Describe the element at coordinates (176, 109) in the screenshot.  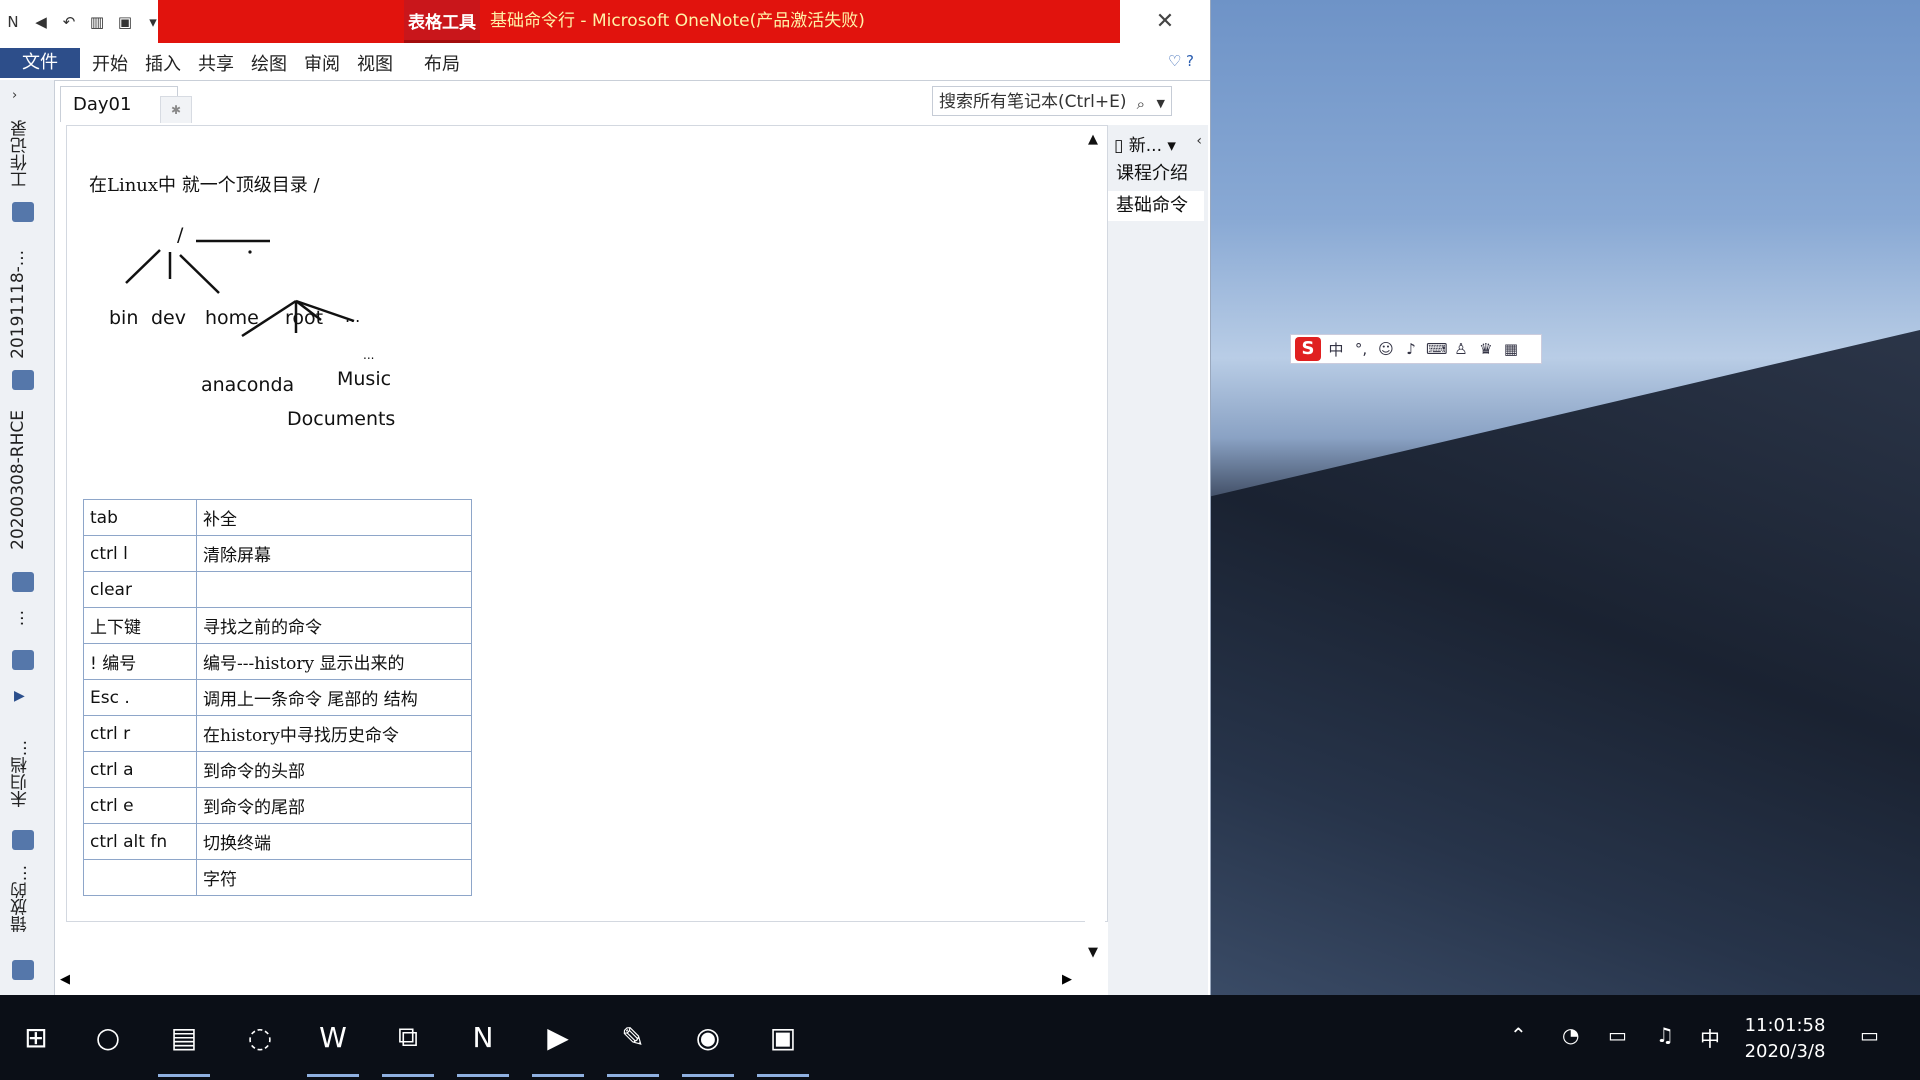
I see `new-section-tab: ✱` at that location.